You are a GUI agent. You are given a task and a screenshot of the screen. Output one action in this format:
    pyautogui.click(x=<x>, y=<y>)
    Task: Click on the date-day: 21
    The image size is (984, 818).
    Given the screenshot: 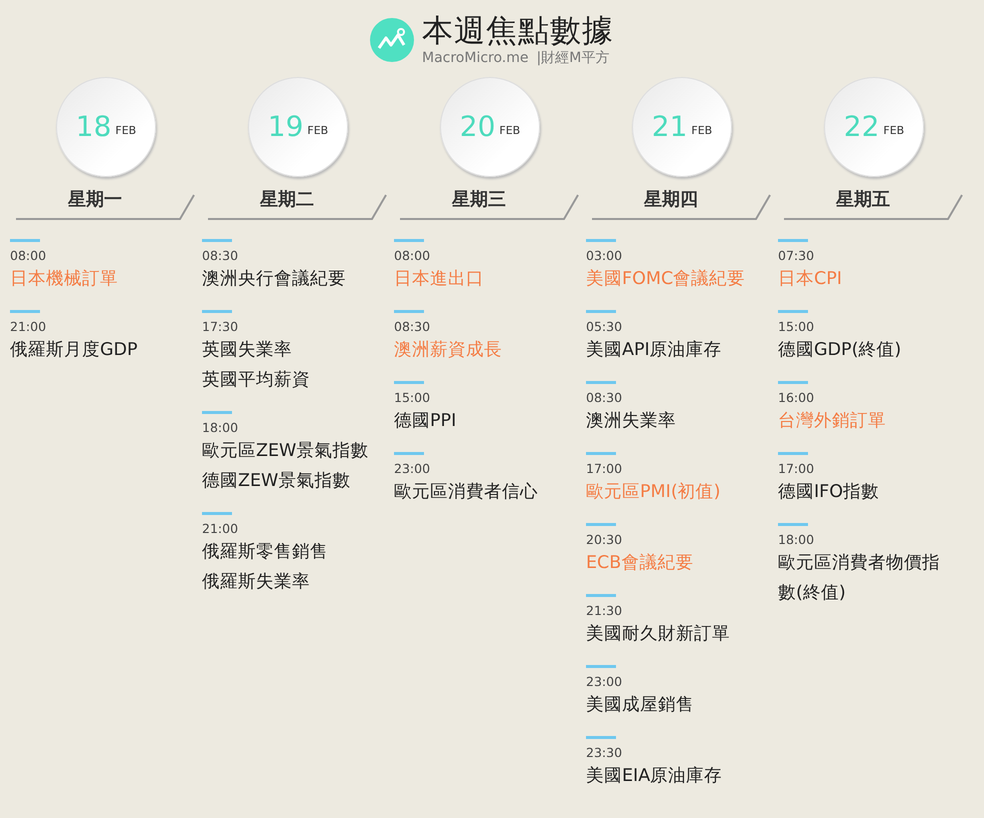 What is the action you would take?
    pyautogui.click(x=670, y=127)
    